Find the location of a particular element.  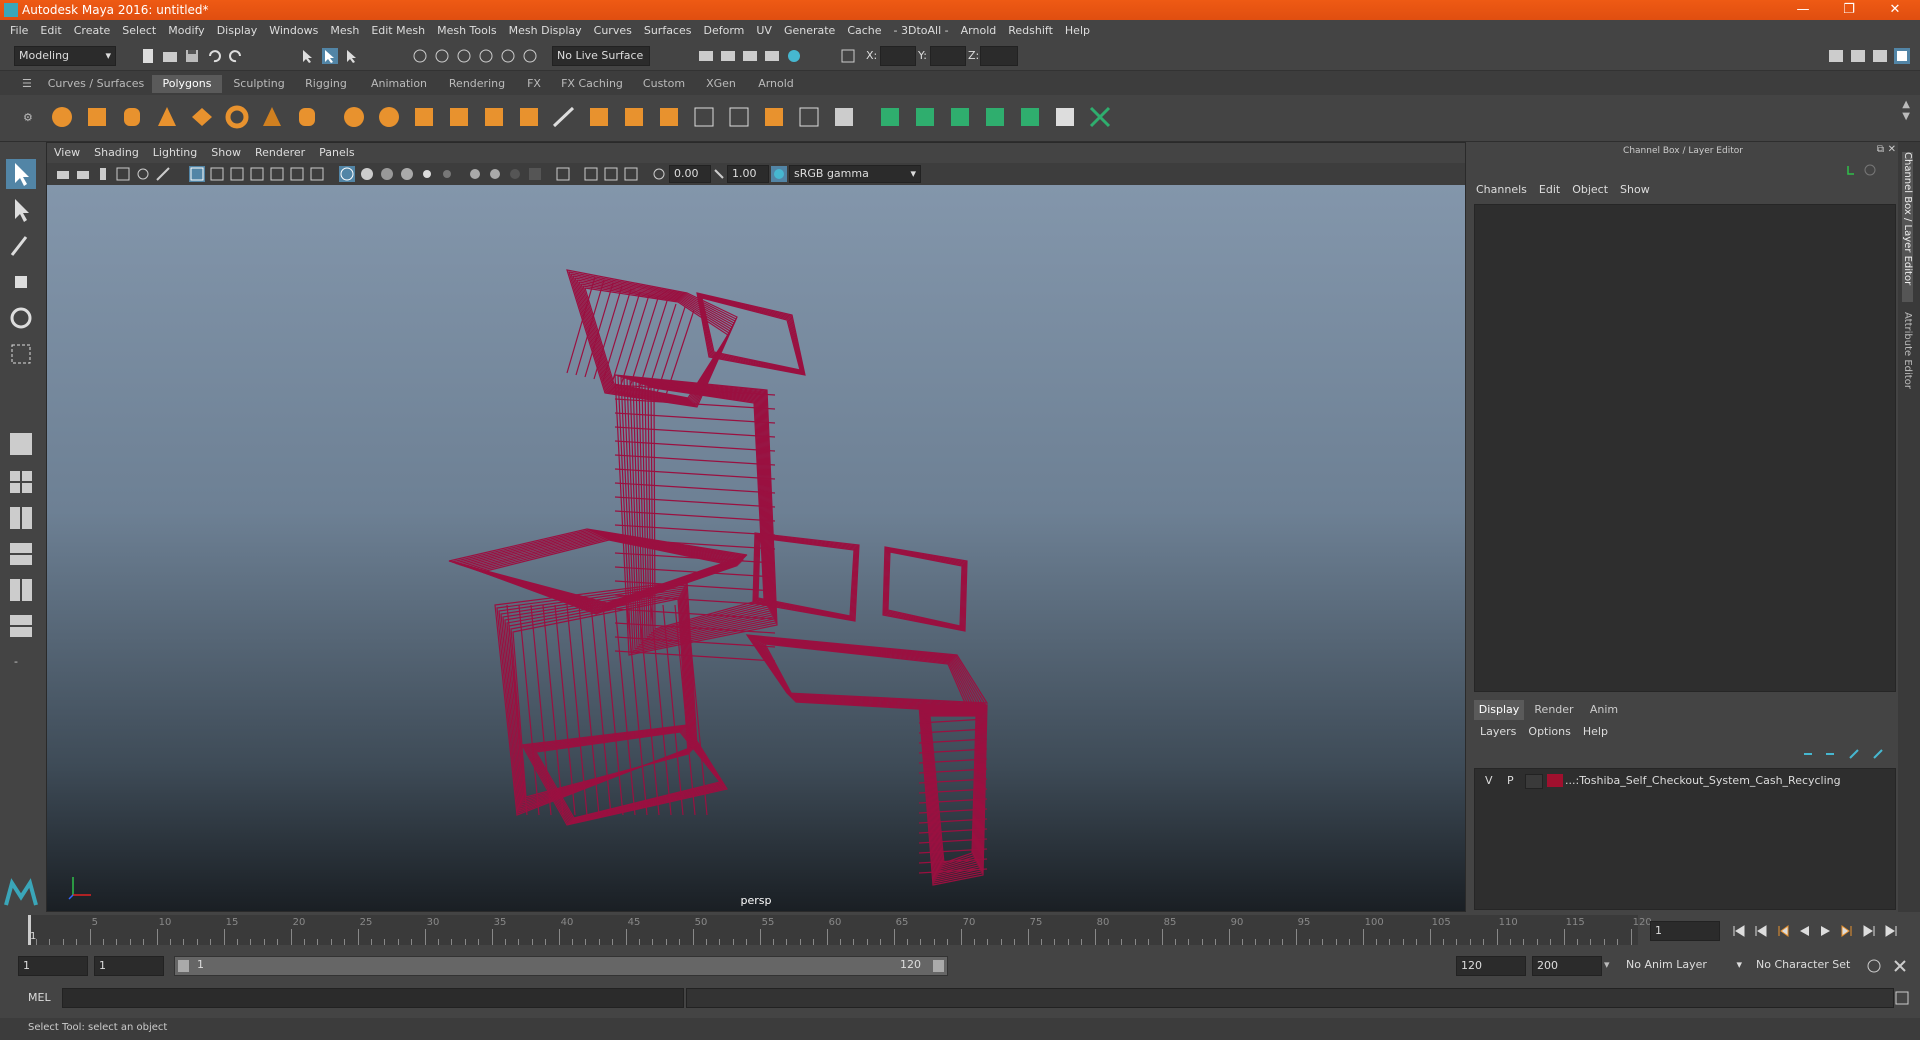

layer-display-type is located at coordinates (1534, 781).